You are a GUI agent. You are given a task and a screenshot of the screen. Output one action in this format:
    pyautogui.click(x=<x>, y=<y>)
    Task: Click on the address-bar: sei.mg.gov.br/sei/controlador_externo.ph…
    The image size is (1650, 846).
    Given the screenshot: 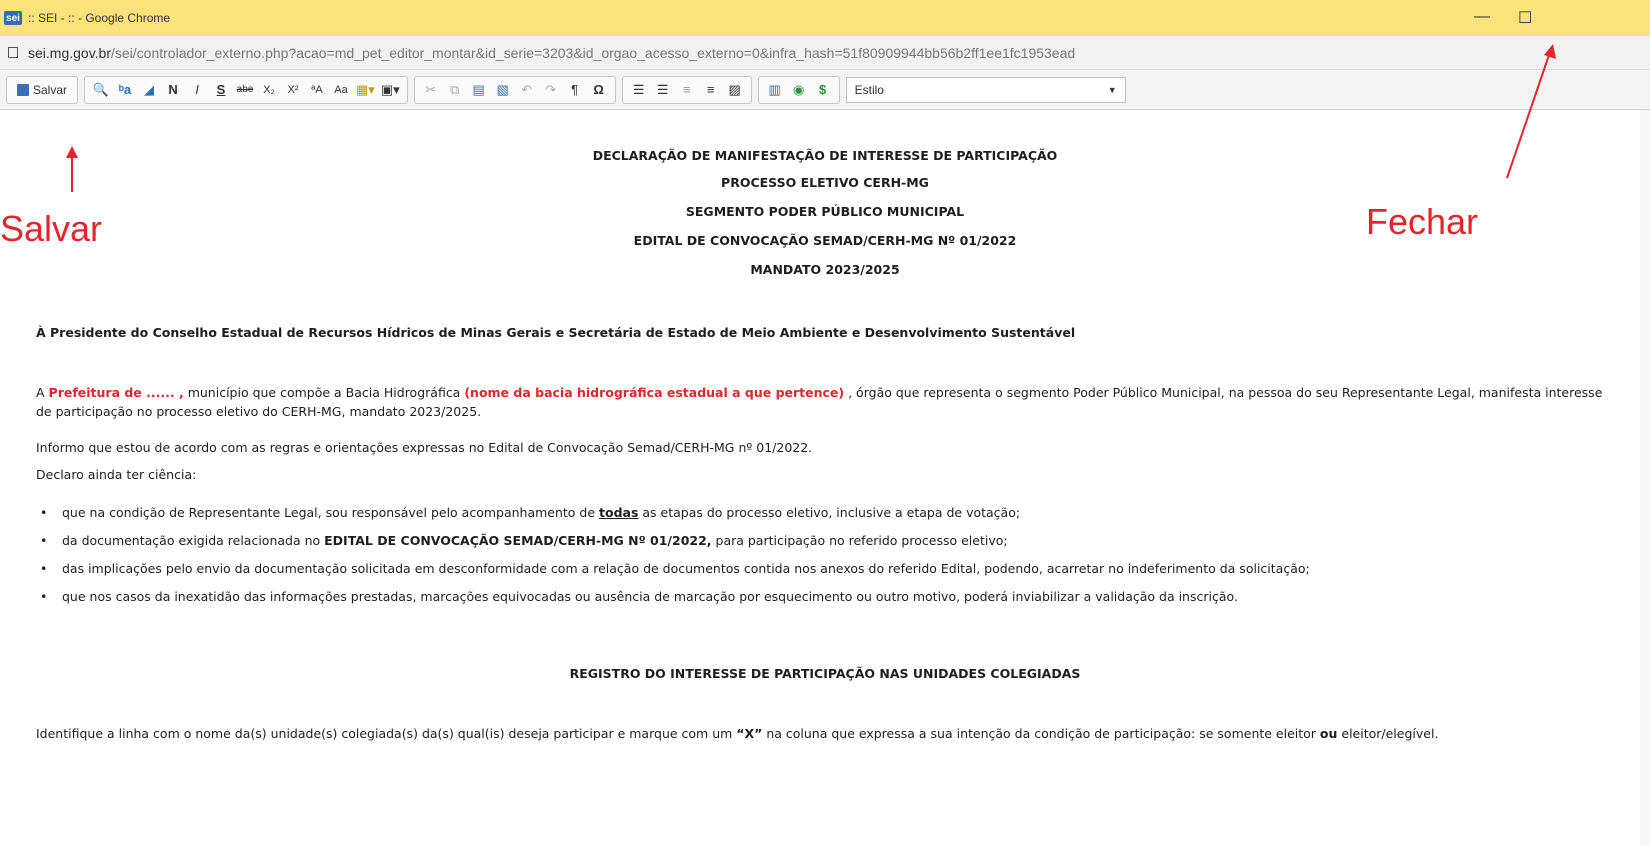 What is the action you would take?
    pyautogui.click(x=825, y=53)
    